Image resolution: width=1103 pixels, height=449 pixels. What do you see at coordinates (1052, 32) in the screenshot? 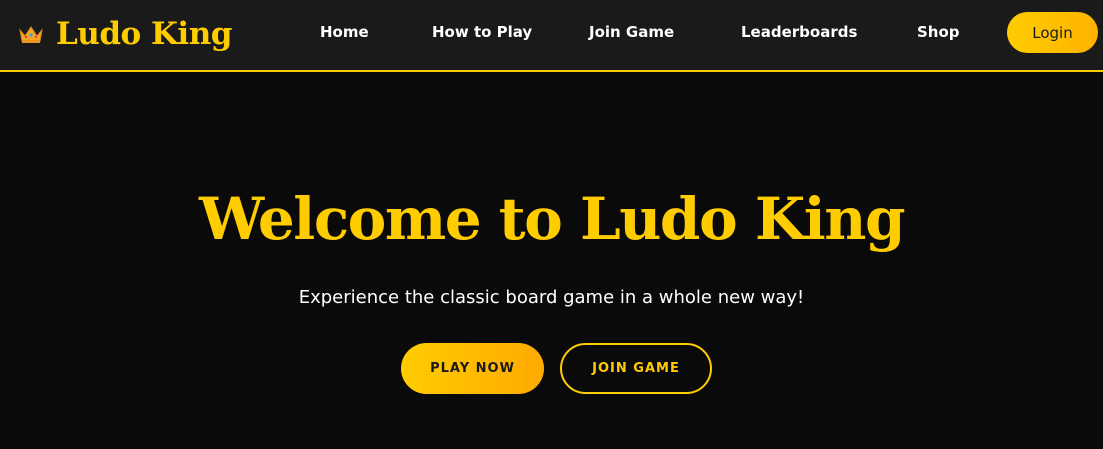
I see `login-button: Login` at bounding box center [1052, 32].